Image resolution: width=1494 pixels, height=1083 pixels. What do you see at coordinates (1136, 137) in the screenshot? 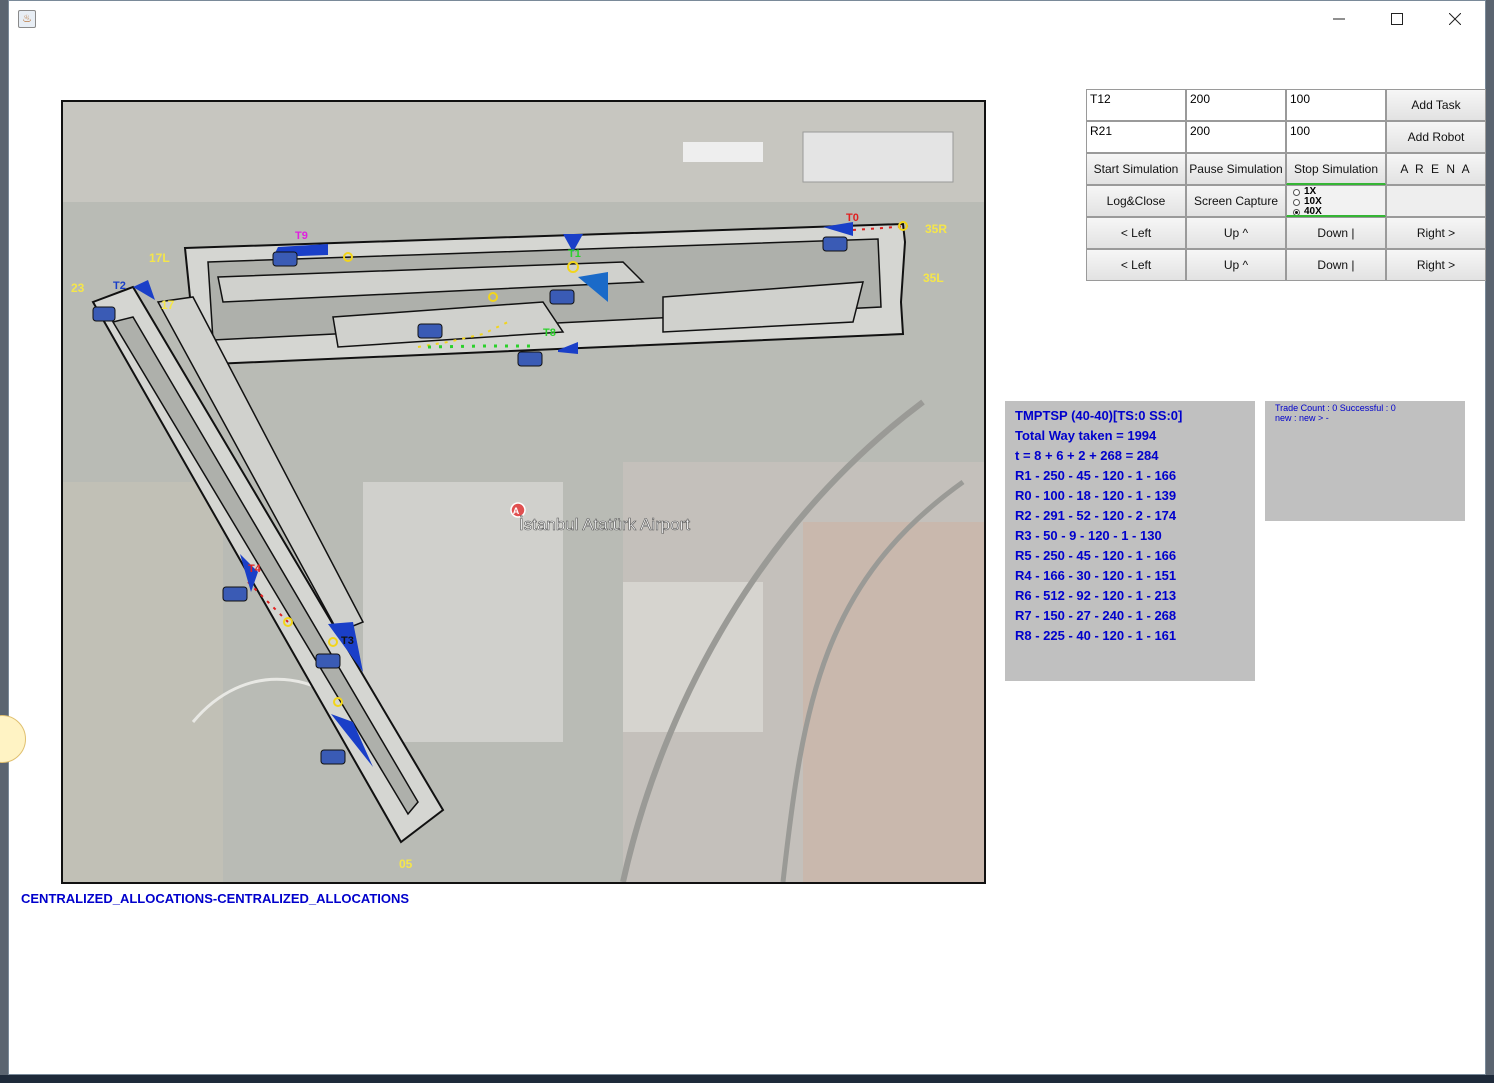
I see `robot-name-field: R21` at bounding box center [1136, 137].